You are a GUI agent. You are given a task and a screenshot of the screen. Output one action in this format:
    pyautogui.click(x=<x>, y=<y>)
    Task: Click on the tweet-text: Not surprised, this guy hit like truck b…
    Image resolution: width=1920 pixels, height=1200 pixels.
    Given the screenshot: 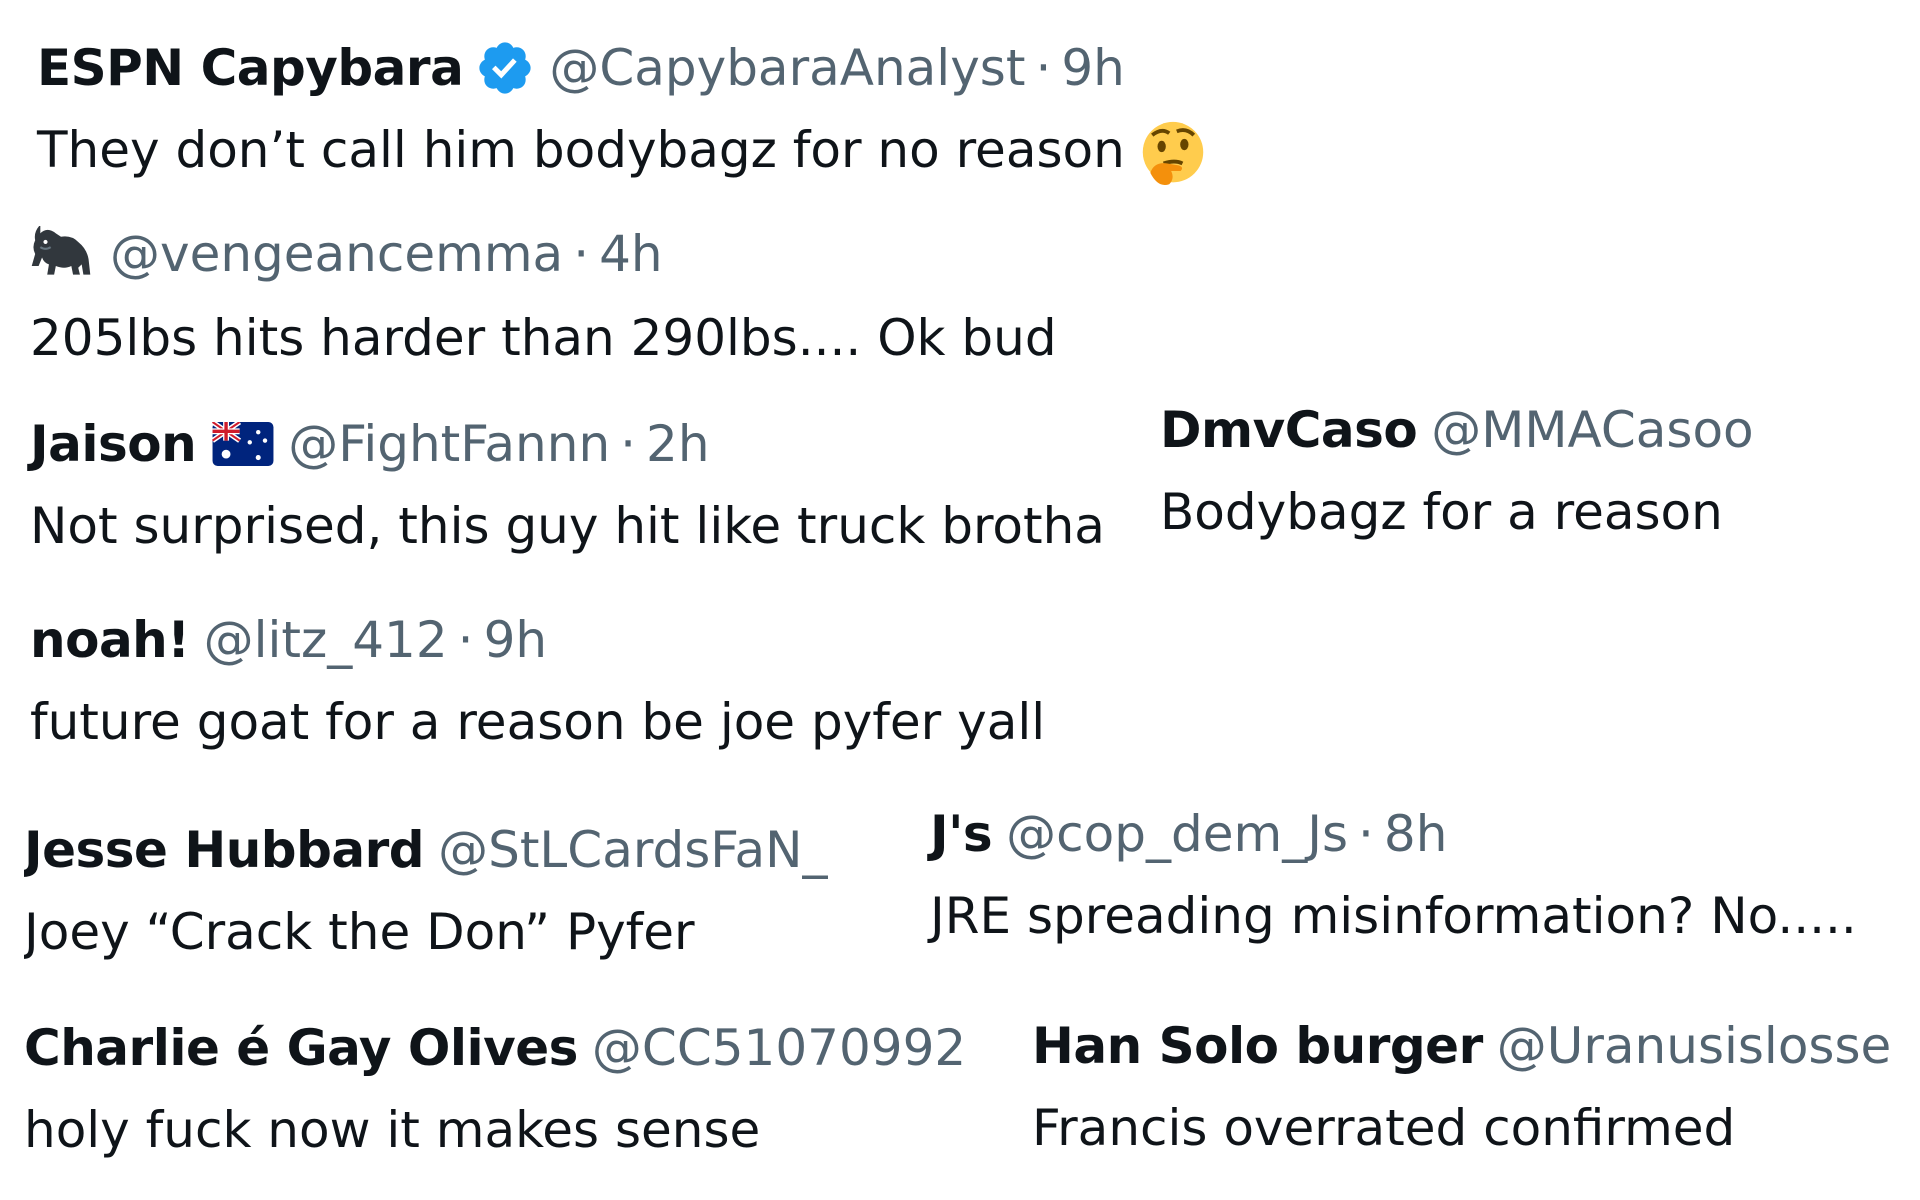 What is the action you would take?
    pyautogui.click(x=567, y=526)
    